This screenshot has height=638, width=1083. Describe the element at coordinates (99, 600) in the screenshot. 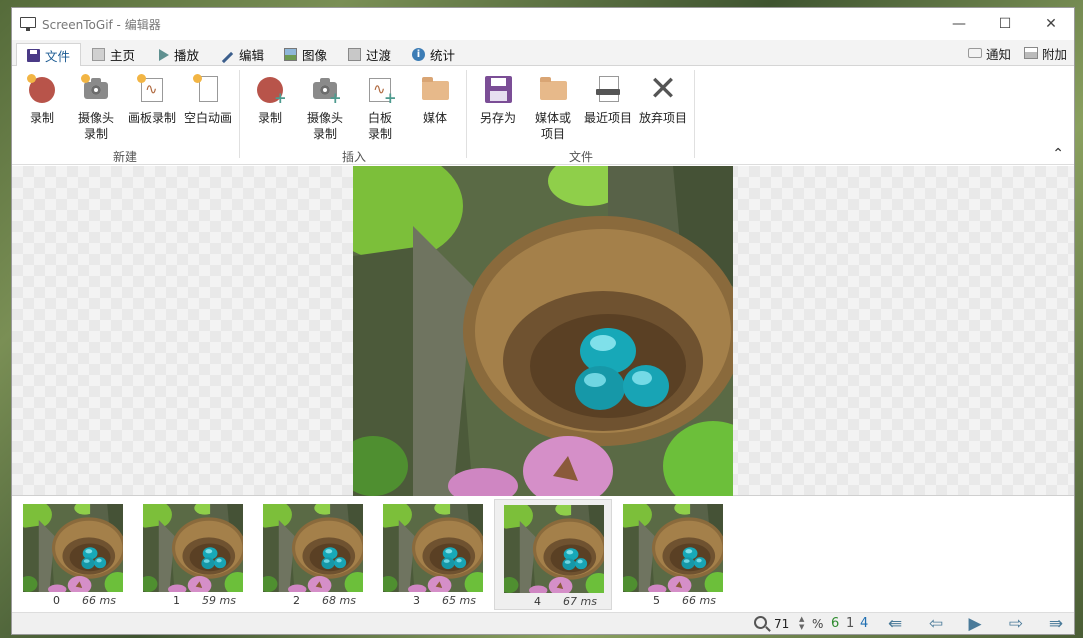

I see `frame-duration: 66 ms` at that location.